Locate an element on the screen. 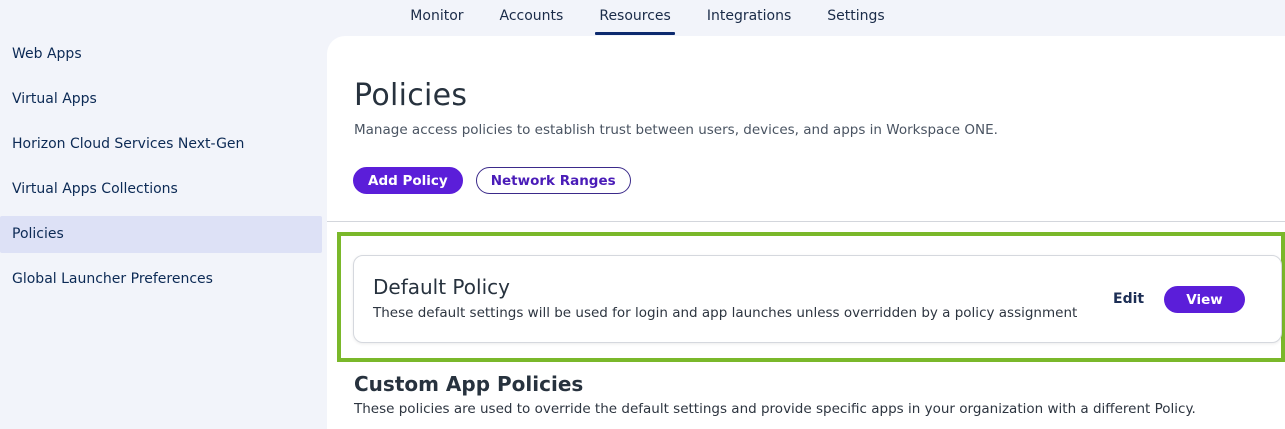 This screenshot has width=1285, height=429. add-policy-button: Add Policy is located at coordinates (408, 180).